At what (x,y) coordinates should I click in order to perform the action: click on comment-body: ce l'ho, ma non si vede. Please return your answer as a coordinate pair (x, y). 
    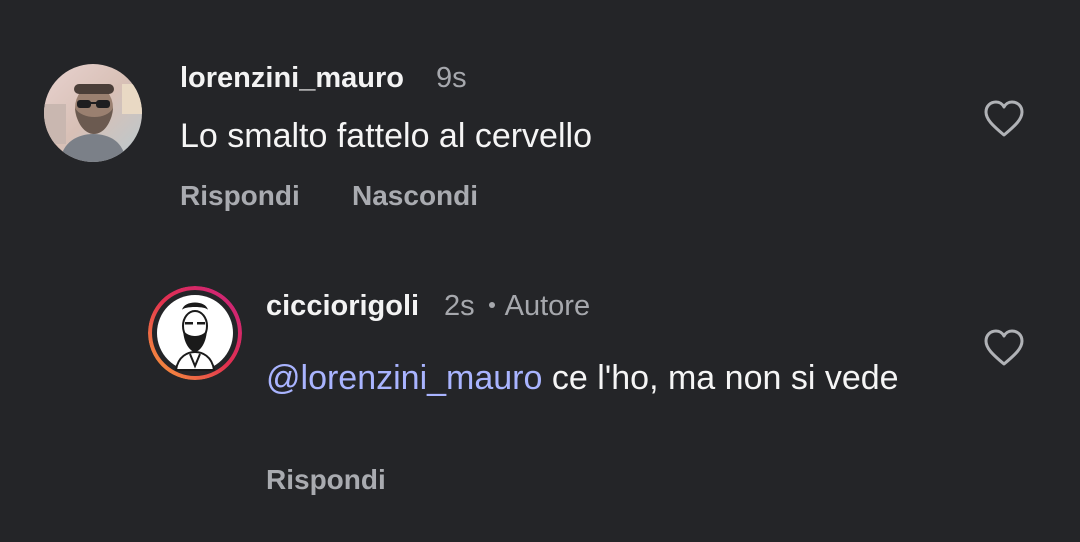
    Looking at the image, I should click on (720, 378).